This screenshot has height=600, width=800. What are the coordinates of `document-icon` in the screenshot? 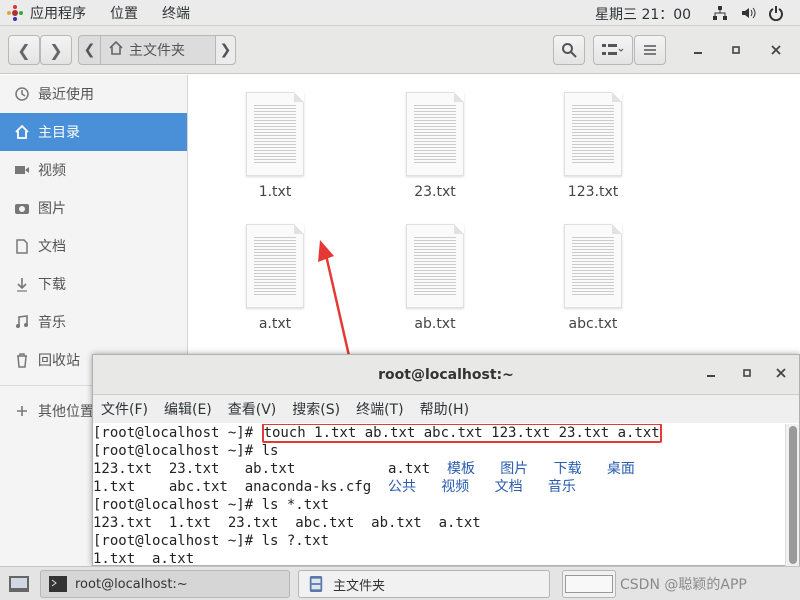 It's located at (22, 246).